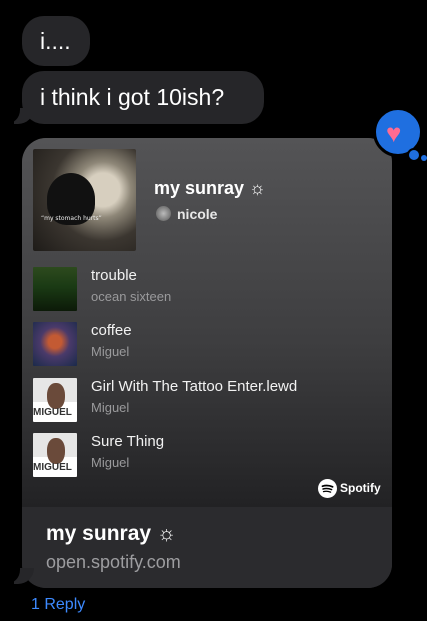  Describe the element at coordinates (203, 290) in the screenshot. I see `track-row: trouble ocean sixteen` at that location.